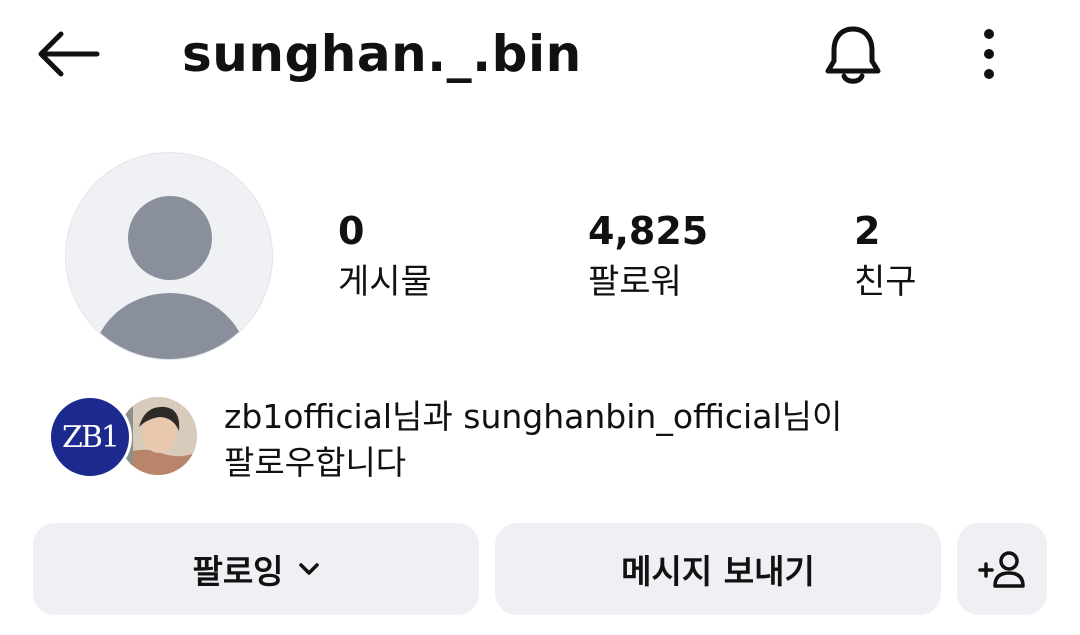 The image size is (1080, 635). Describe the element at coordinates (635, 282) in the screenshot. I see `stat-followers-label: 팔로워` at that location.